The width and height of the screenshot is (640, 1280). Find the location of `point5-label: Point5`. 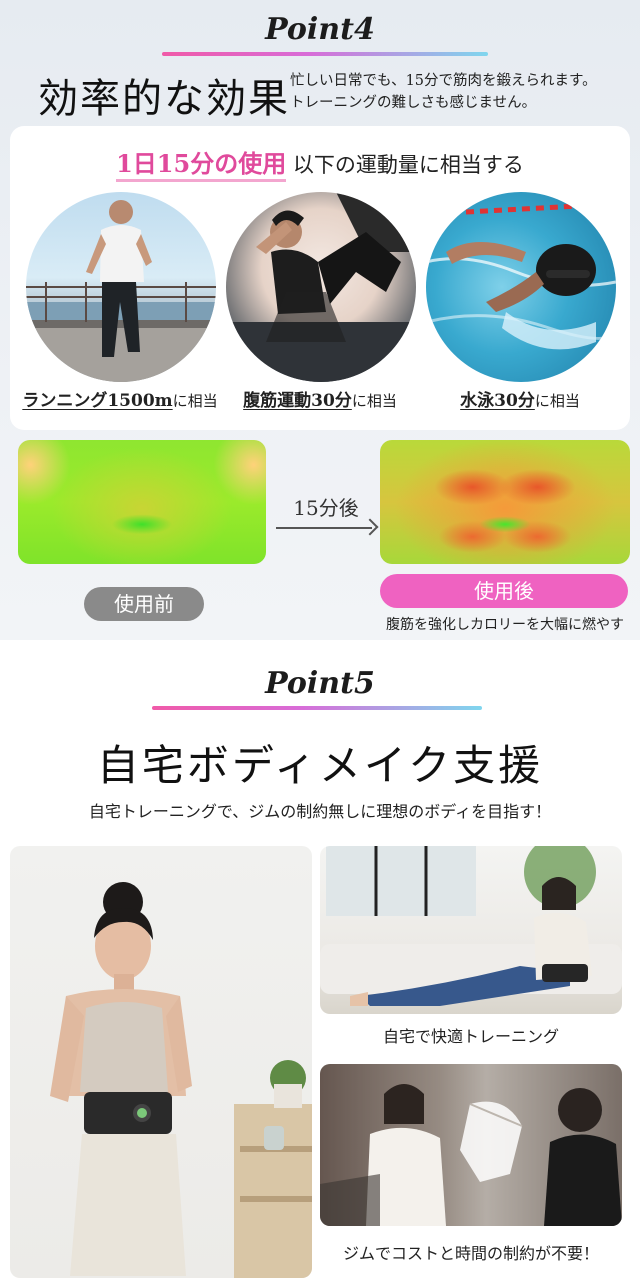

point5-label: Point5 is located at coordinates (320, 683).